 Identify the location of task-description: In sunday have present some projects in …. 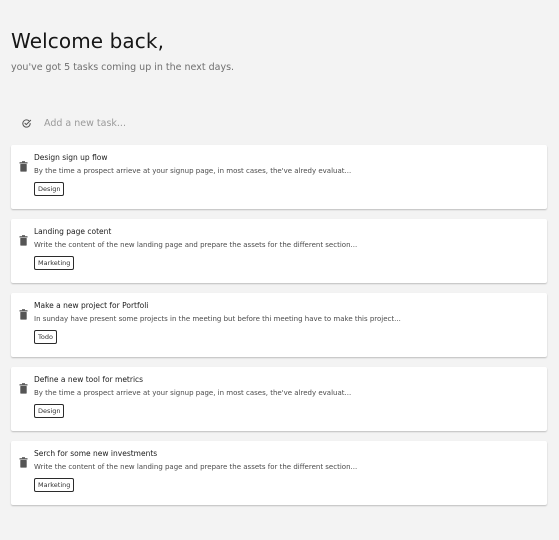
(217, 319).